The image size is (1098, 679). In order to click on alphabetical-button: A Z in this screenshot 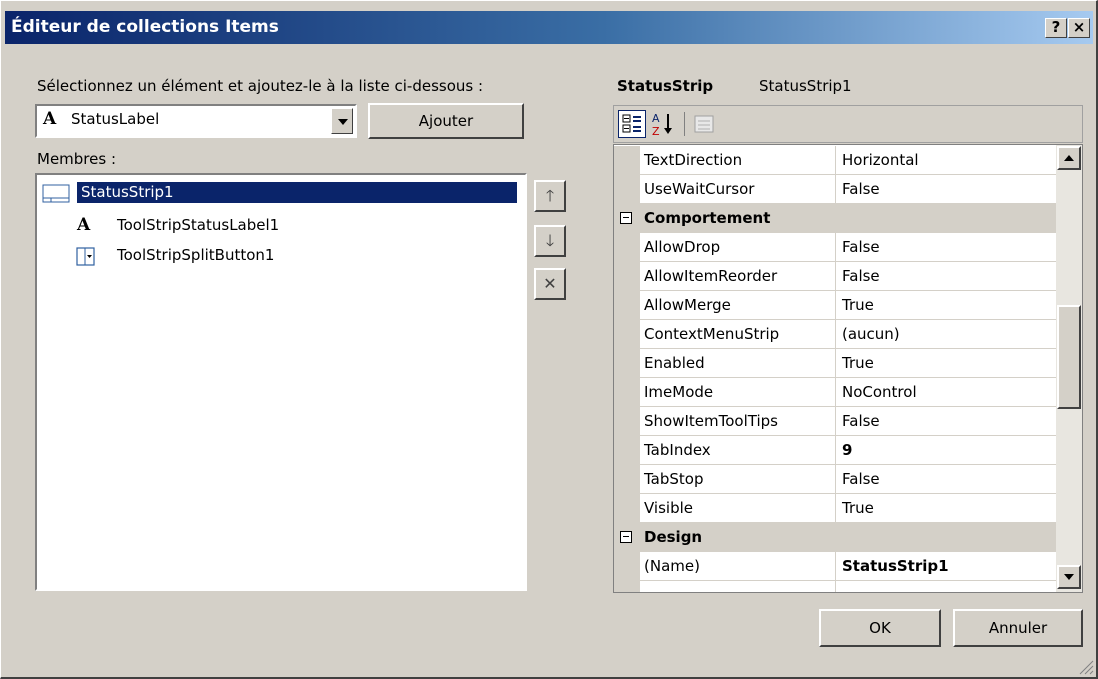, I will do `click(664, 124)`.